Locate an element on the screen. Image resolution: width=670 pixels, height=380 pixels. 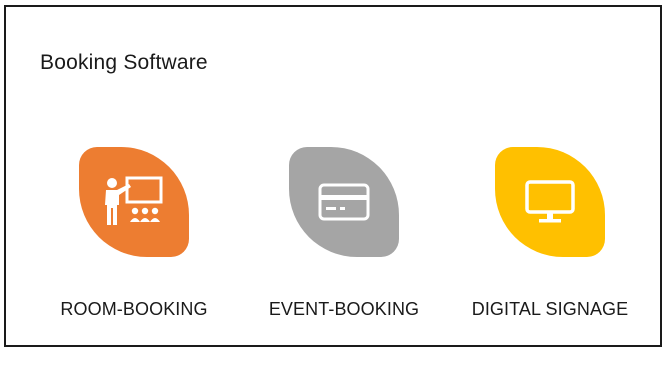
presentation-icon is located at coordinates (134, 200).